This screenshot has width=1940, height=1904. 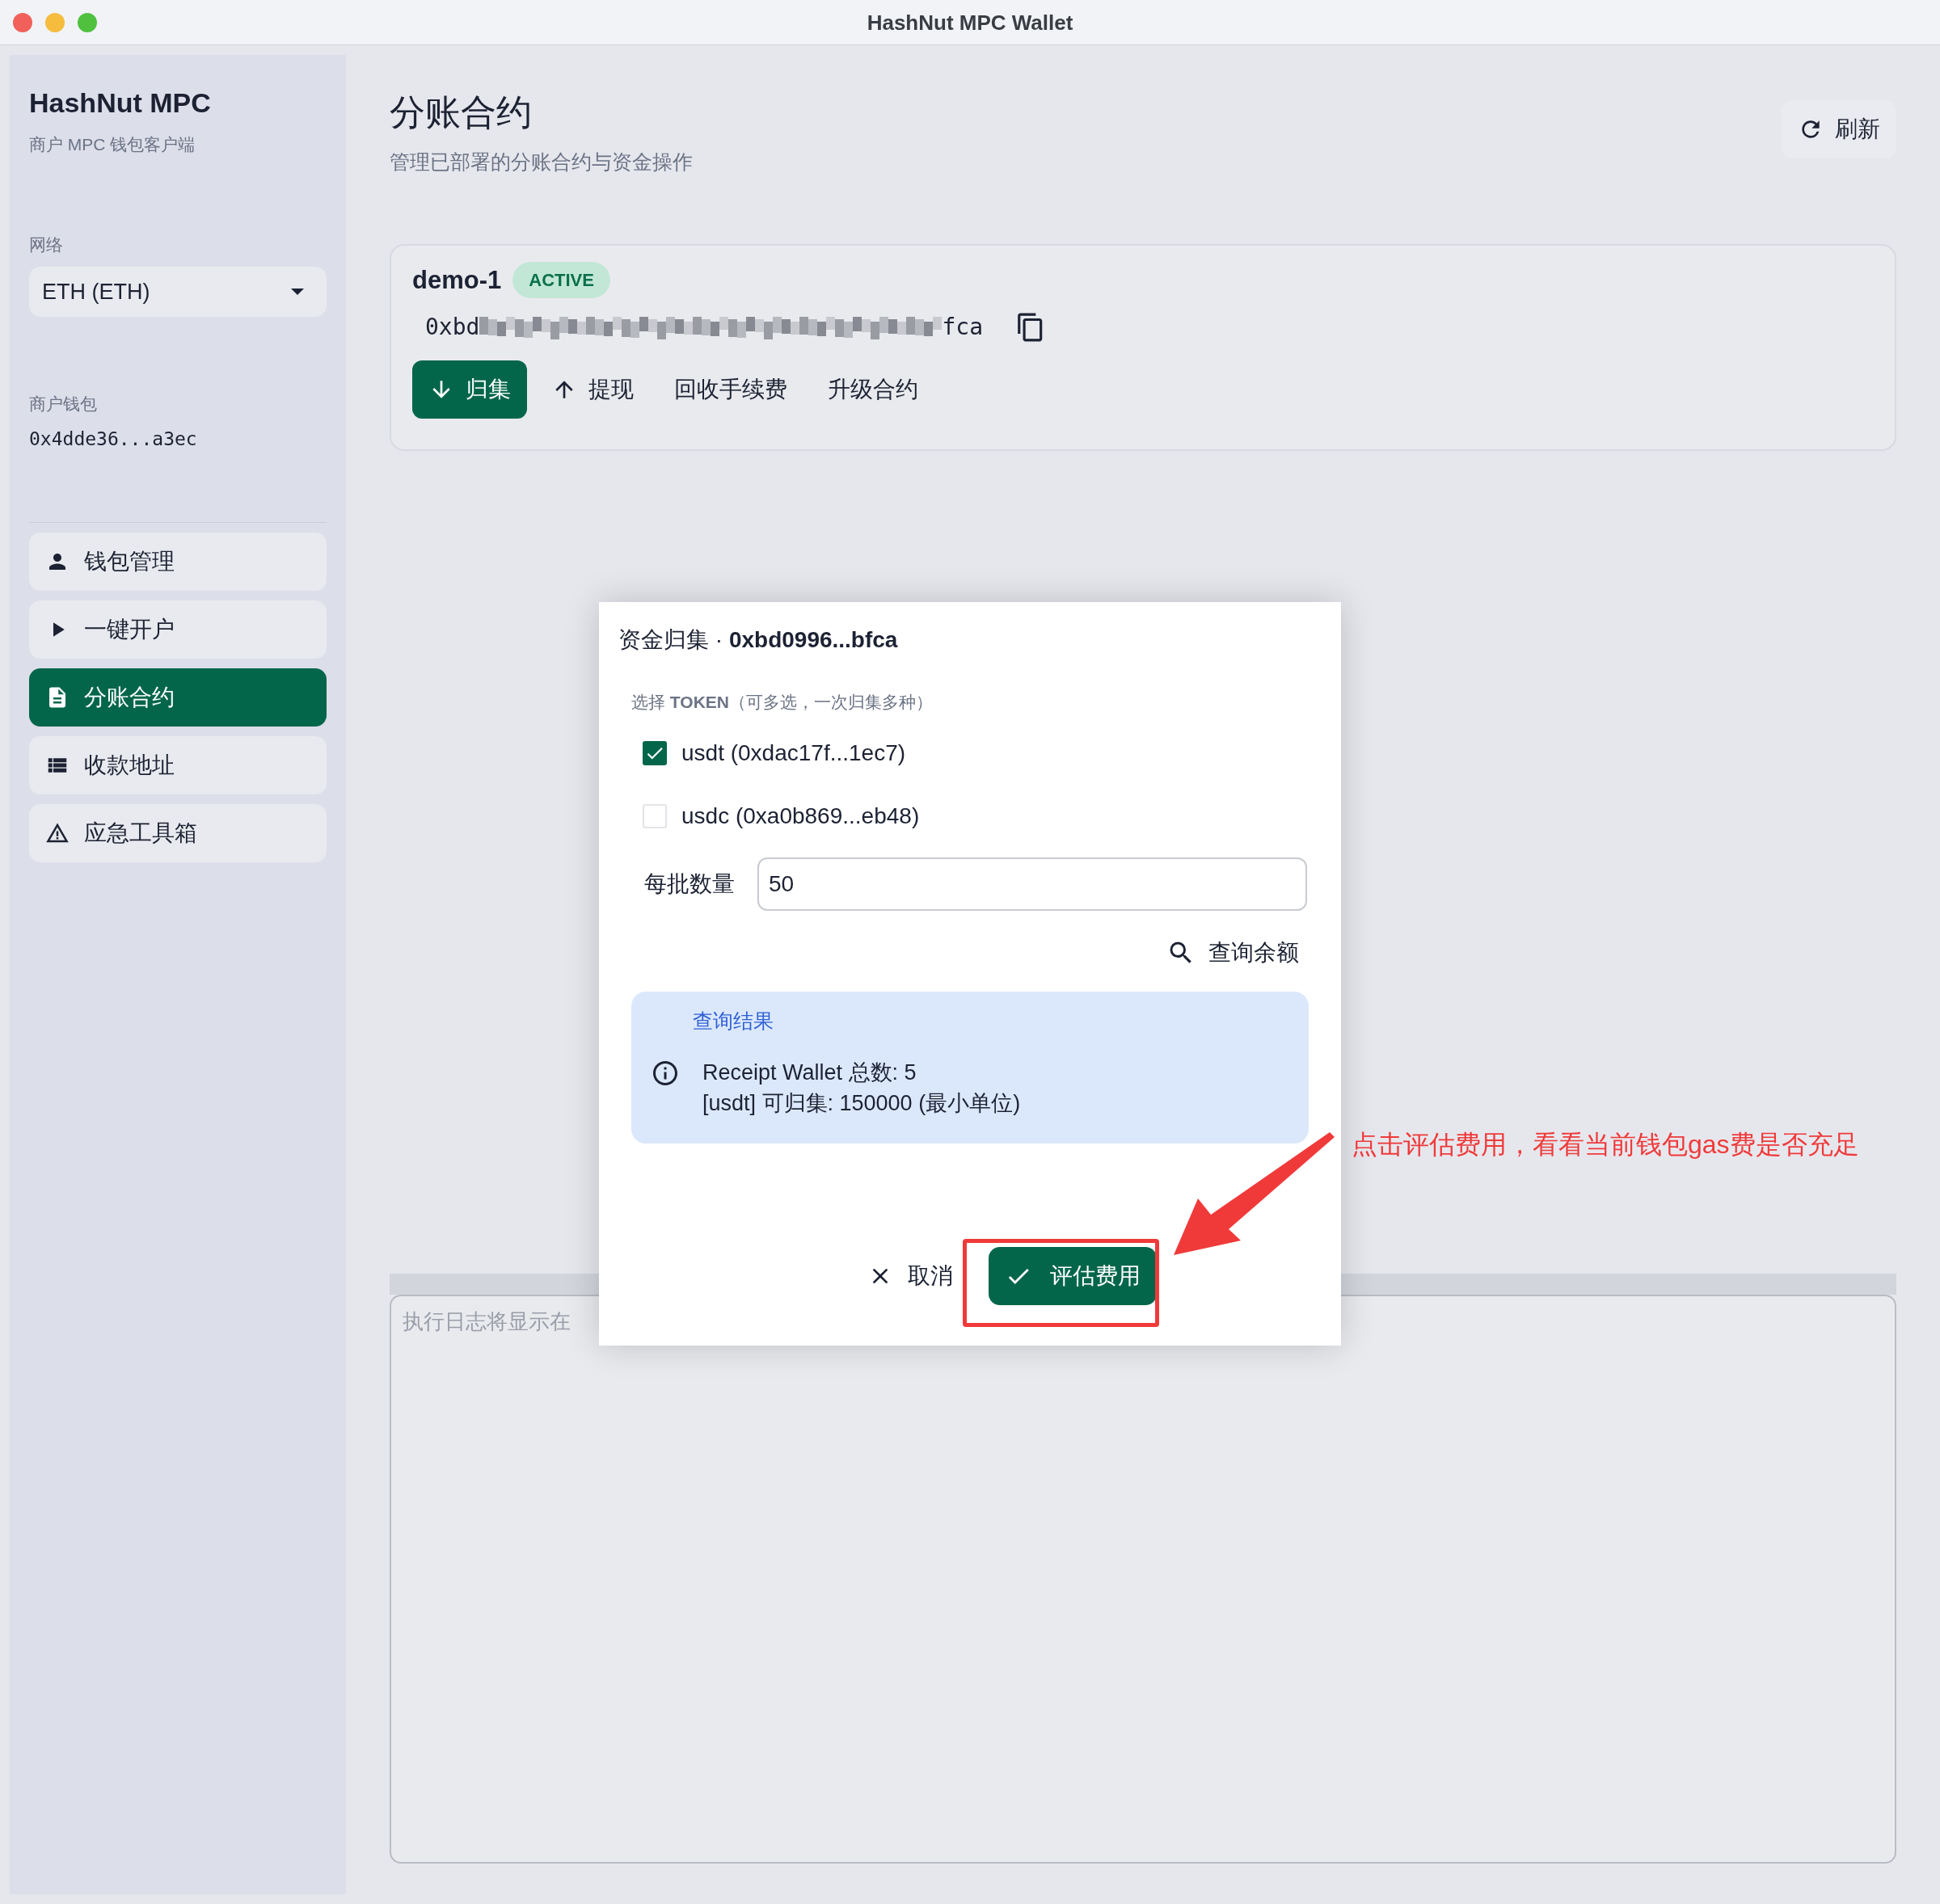 What do you see at coordinates (453, 327) in the screenshot?
I see `contract-address-start: 0xbd` at bounding box center [453, 327].